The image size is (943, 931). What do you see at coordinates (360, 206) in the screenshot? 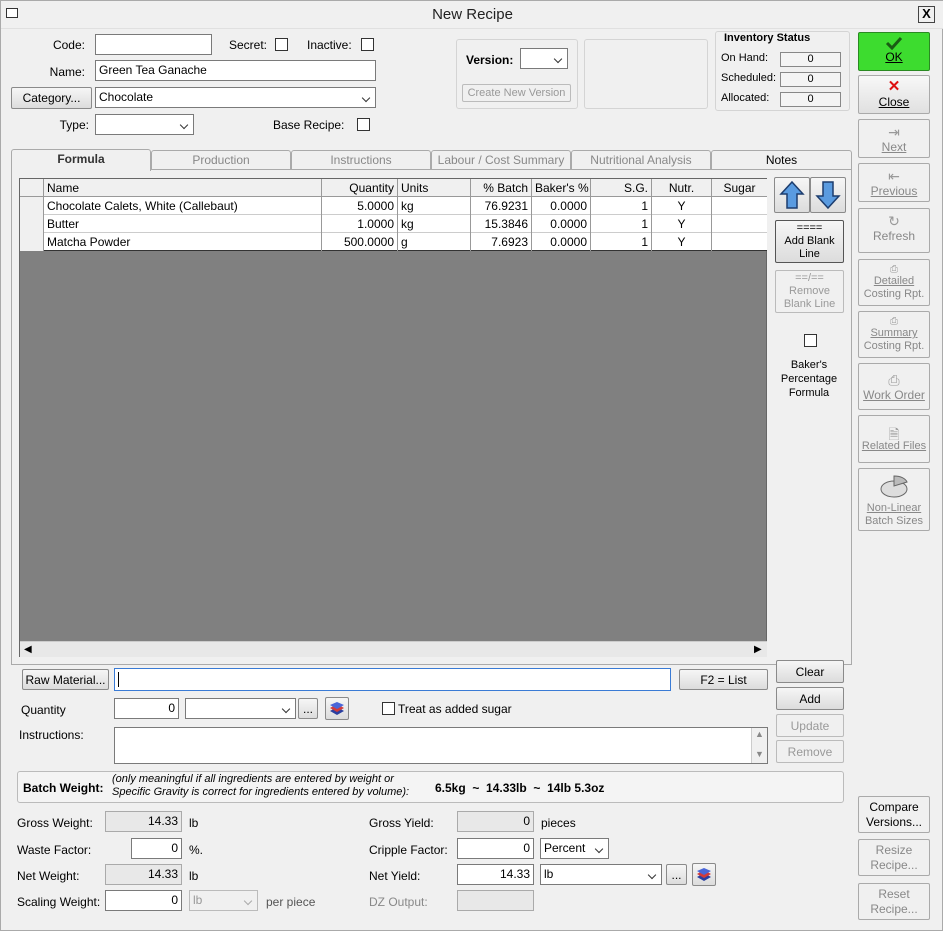
I see `cell-quantity: 5.0000` at bounding box center [360, 206].